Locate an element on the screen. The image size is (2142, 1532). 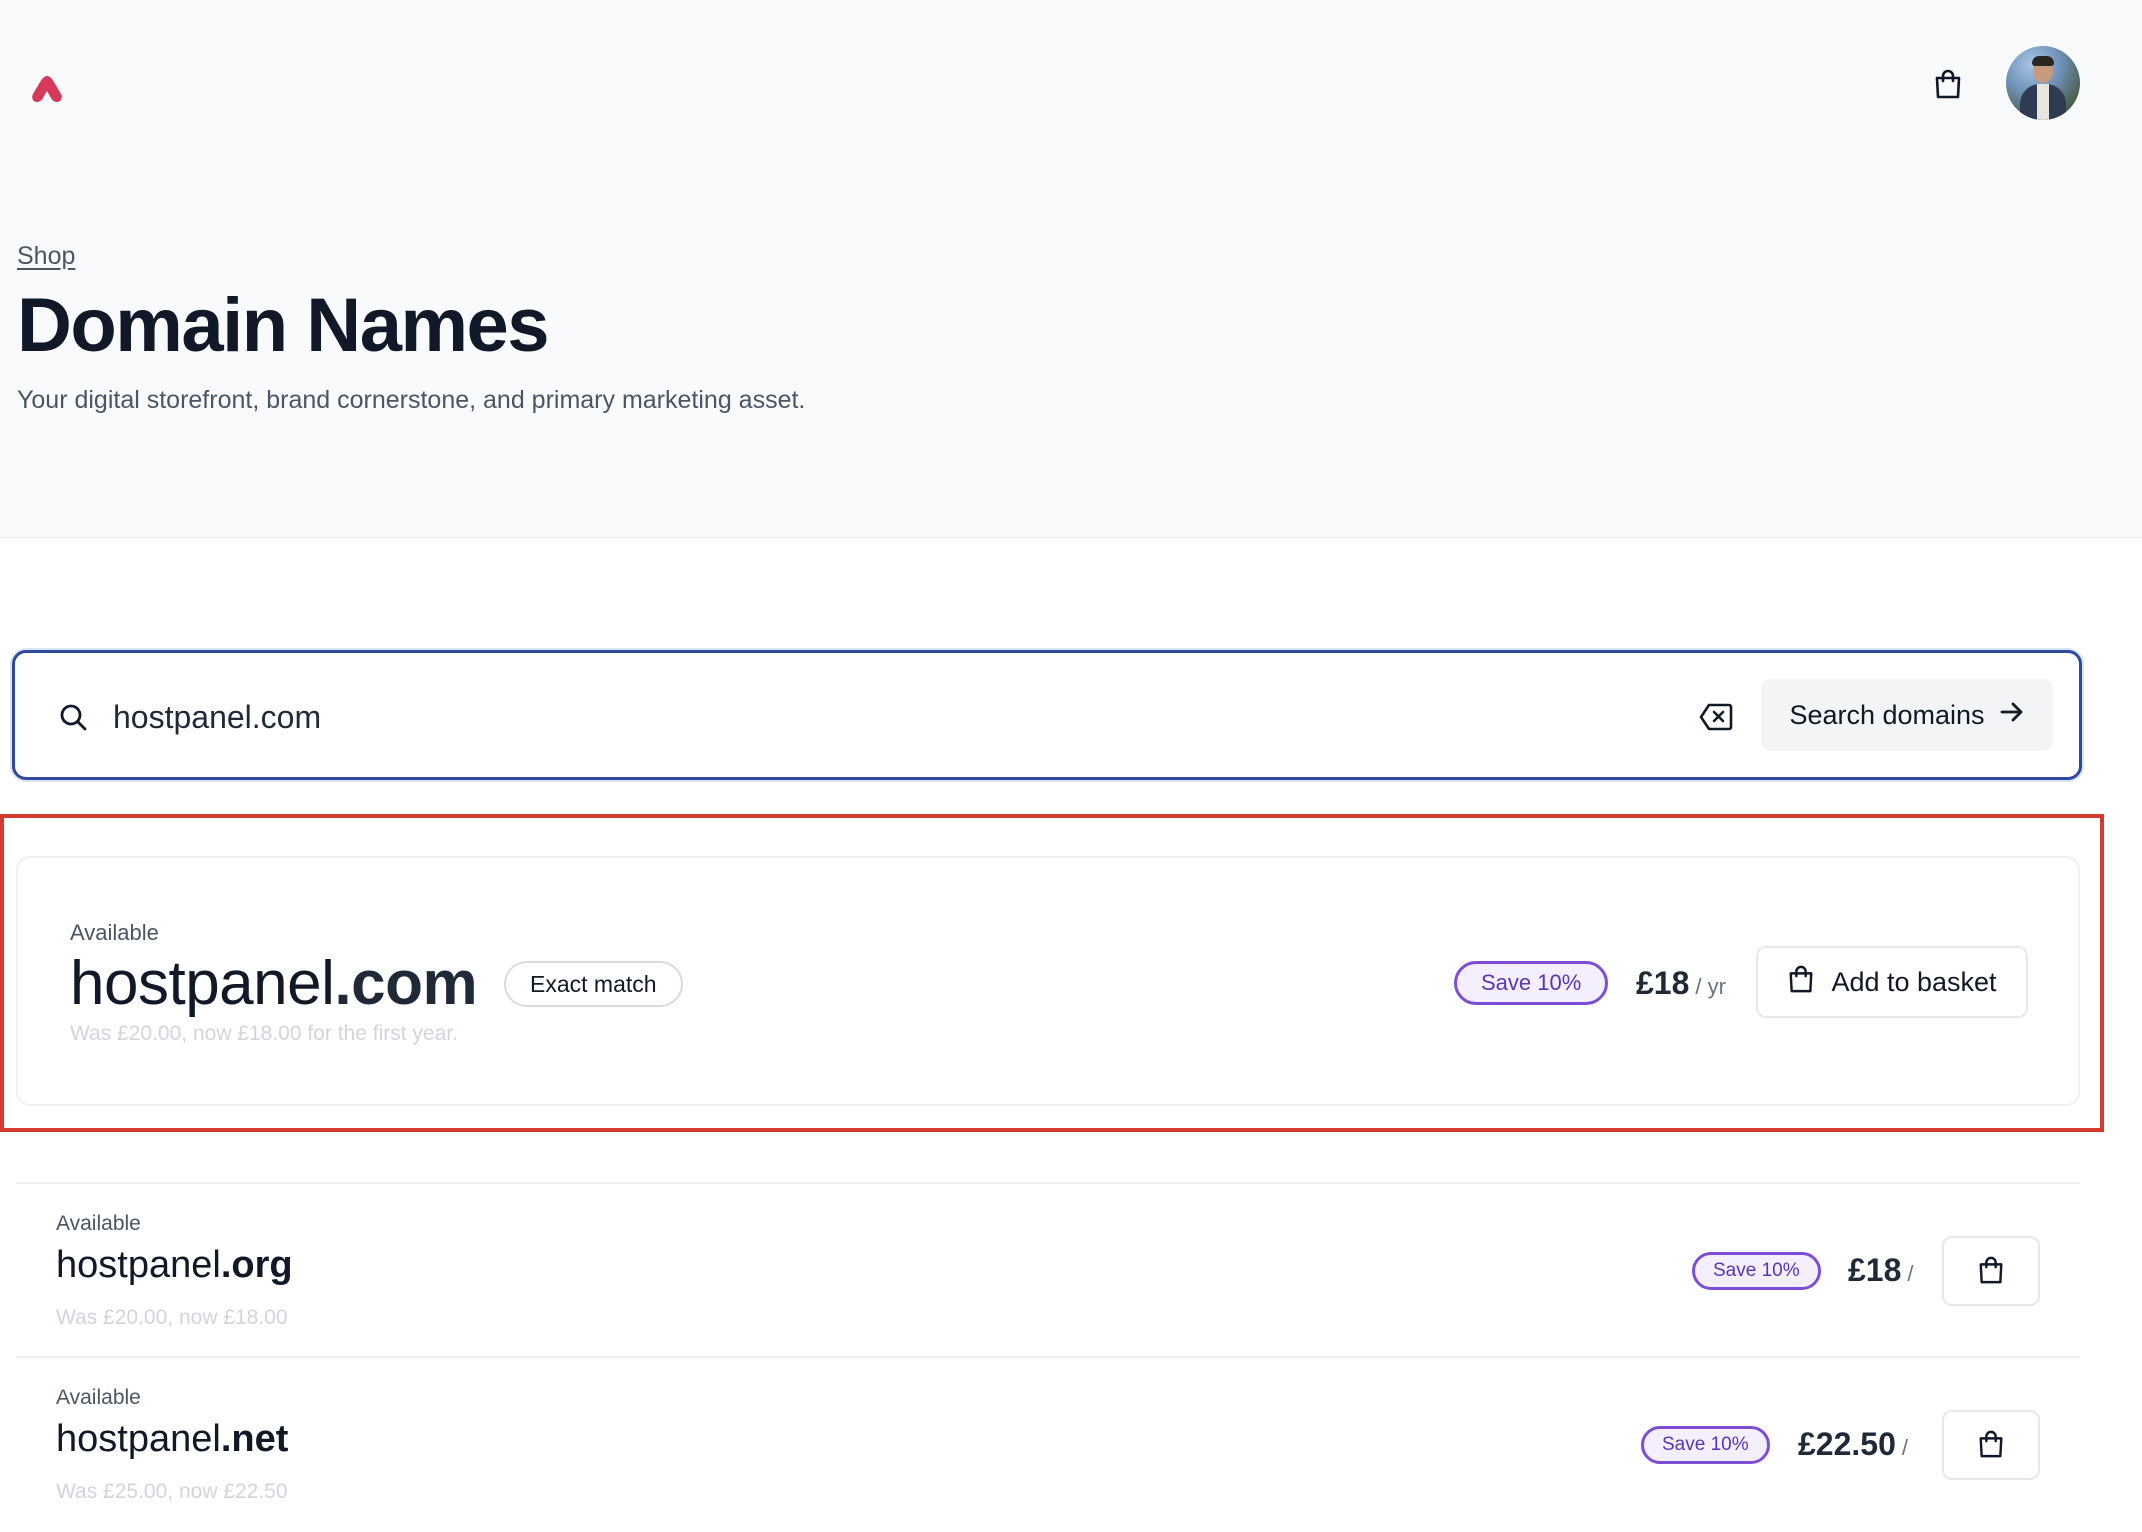
price-note: Was £25.00, now £22.50 is located at coordinates (172, 1491).